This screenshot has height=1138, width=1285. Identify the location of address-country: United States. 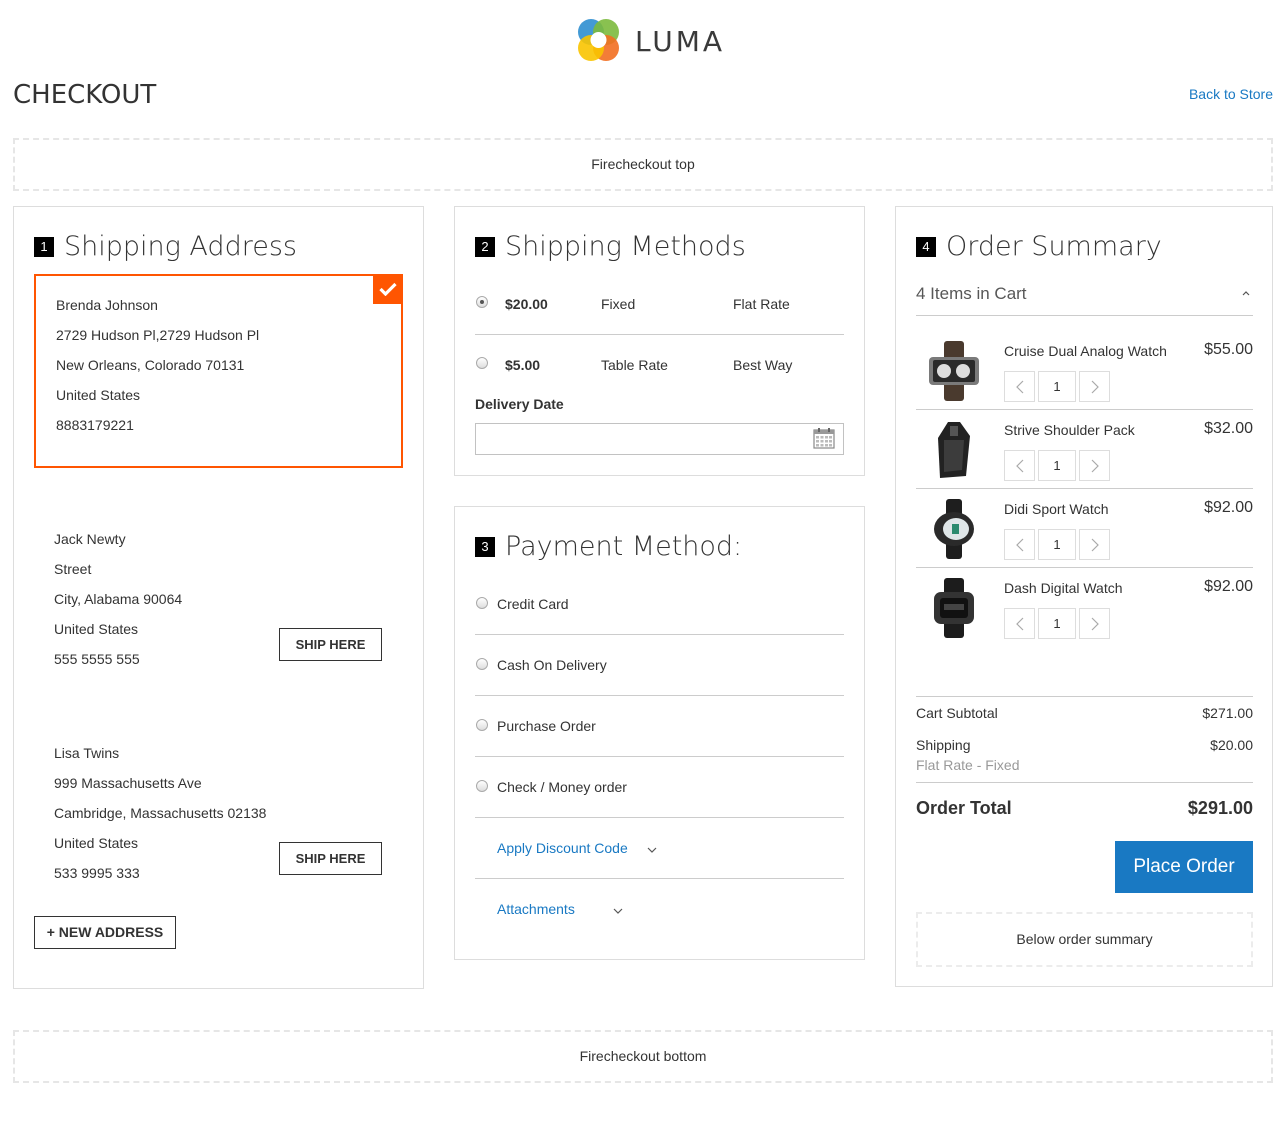
(98, 395).